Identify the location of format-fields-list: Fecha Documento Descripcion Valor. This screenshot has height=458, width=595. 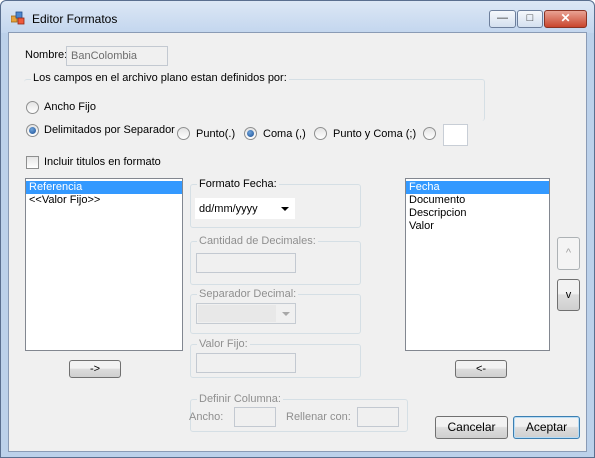
(477, 264).